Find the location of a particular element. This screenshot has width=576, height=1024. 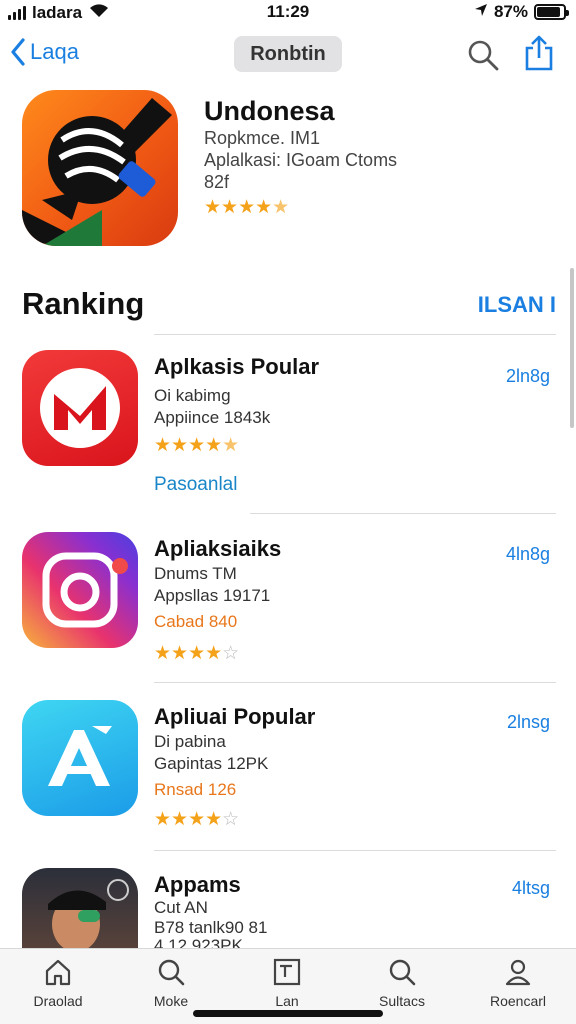

see-all-link: ILSAN I is located at coordinates (517, 305).